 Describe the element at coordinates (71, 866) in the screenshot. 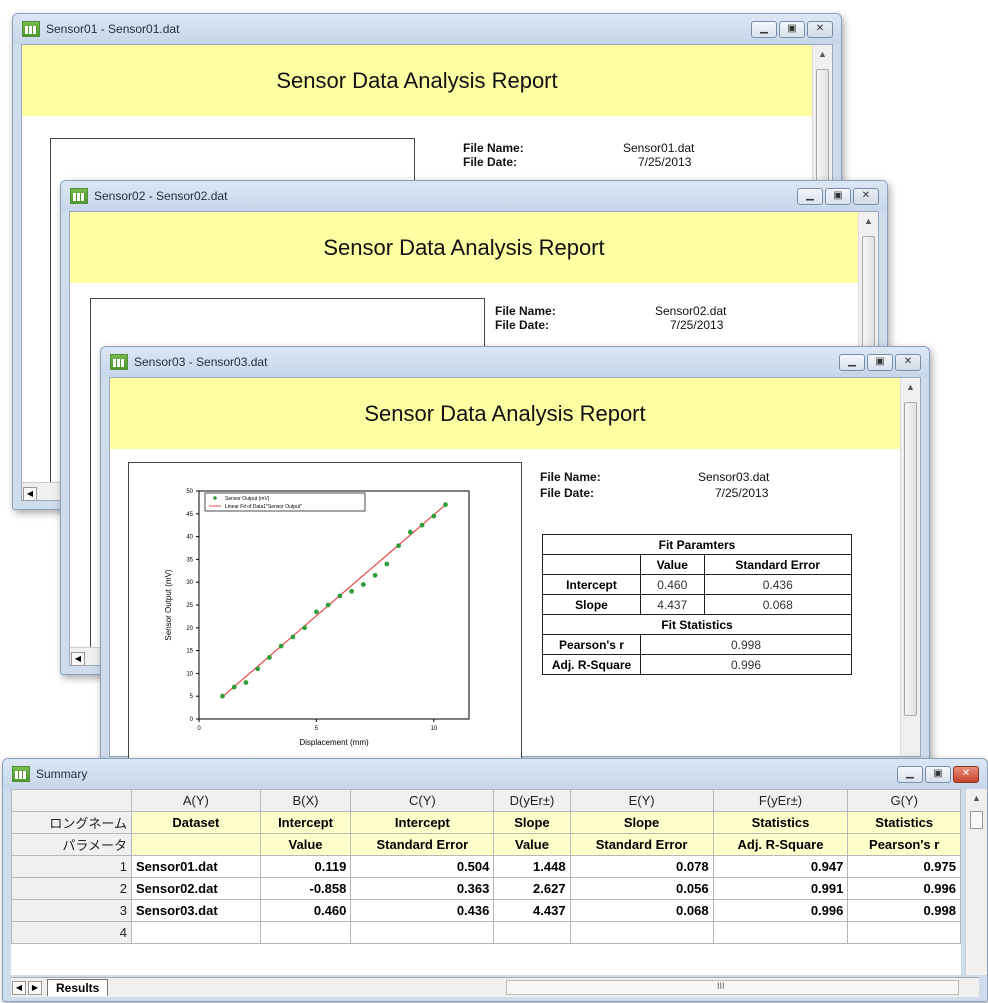

I see `row-number: 1` at that location.